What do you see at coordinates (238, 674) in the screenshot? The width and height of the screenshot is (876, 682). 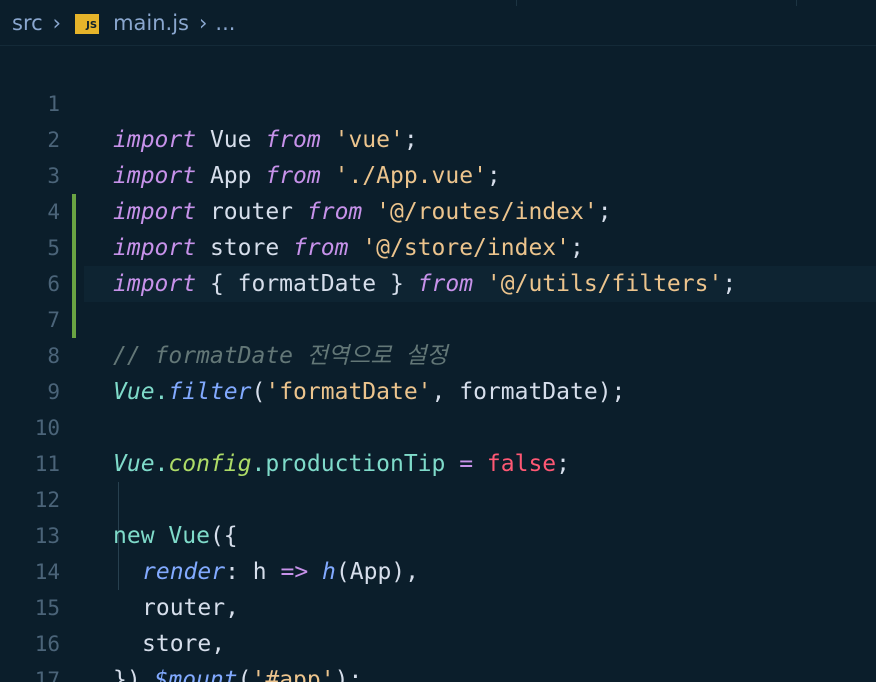 I see `line-code: }).$mount('#app');` at bounding box center [238, 674].